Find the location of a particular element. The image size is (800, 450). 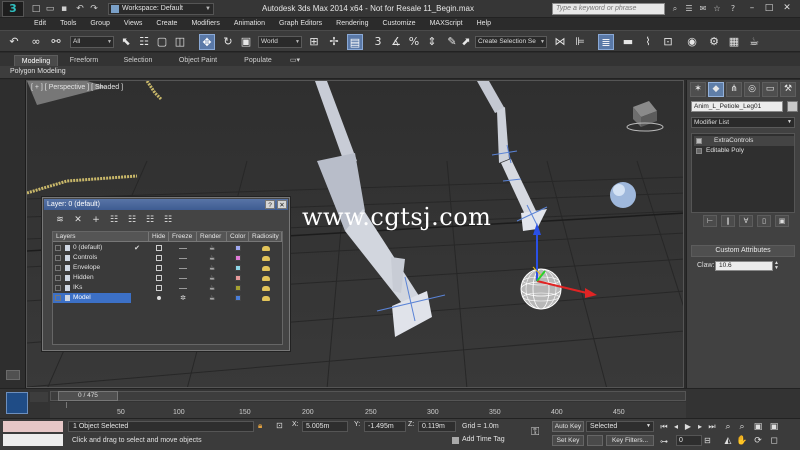

help-icon: ? is located at coordinates (270, 204).